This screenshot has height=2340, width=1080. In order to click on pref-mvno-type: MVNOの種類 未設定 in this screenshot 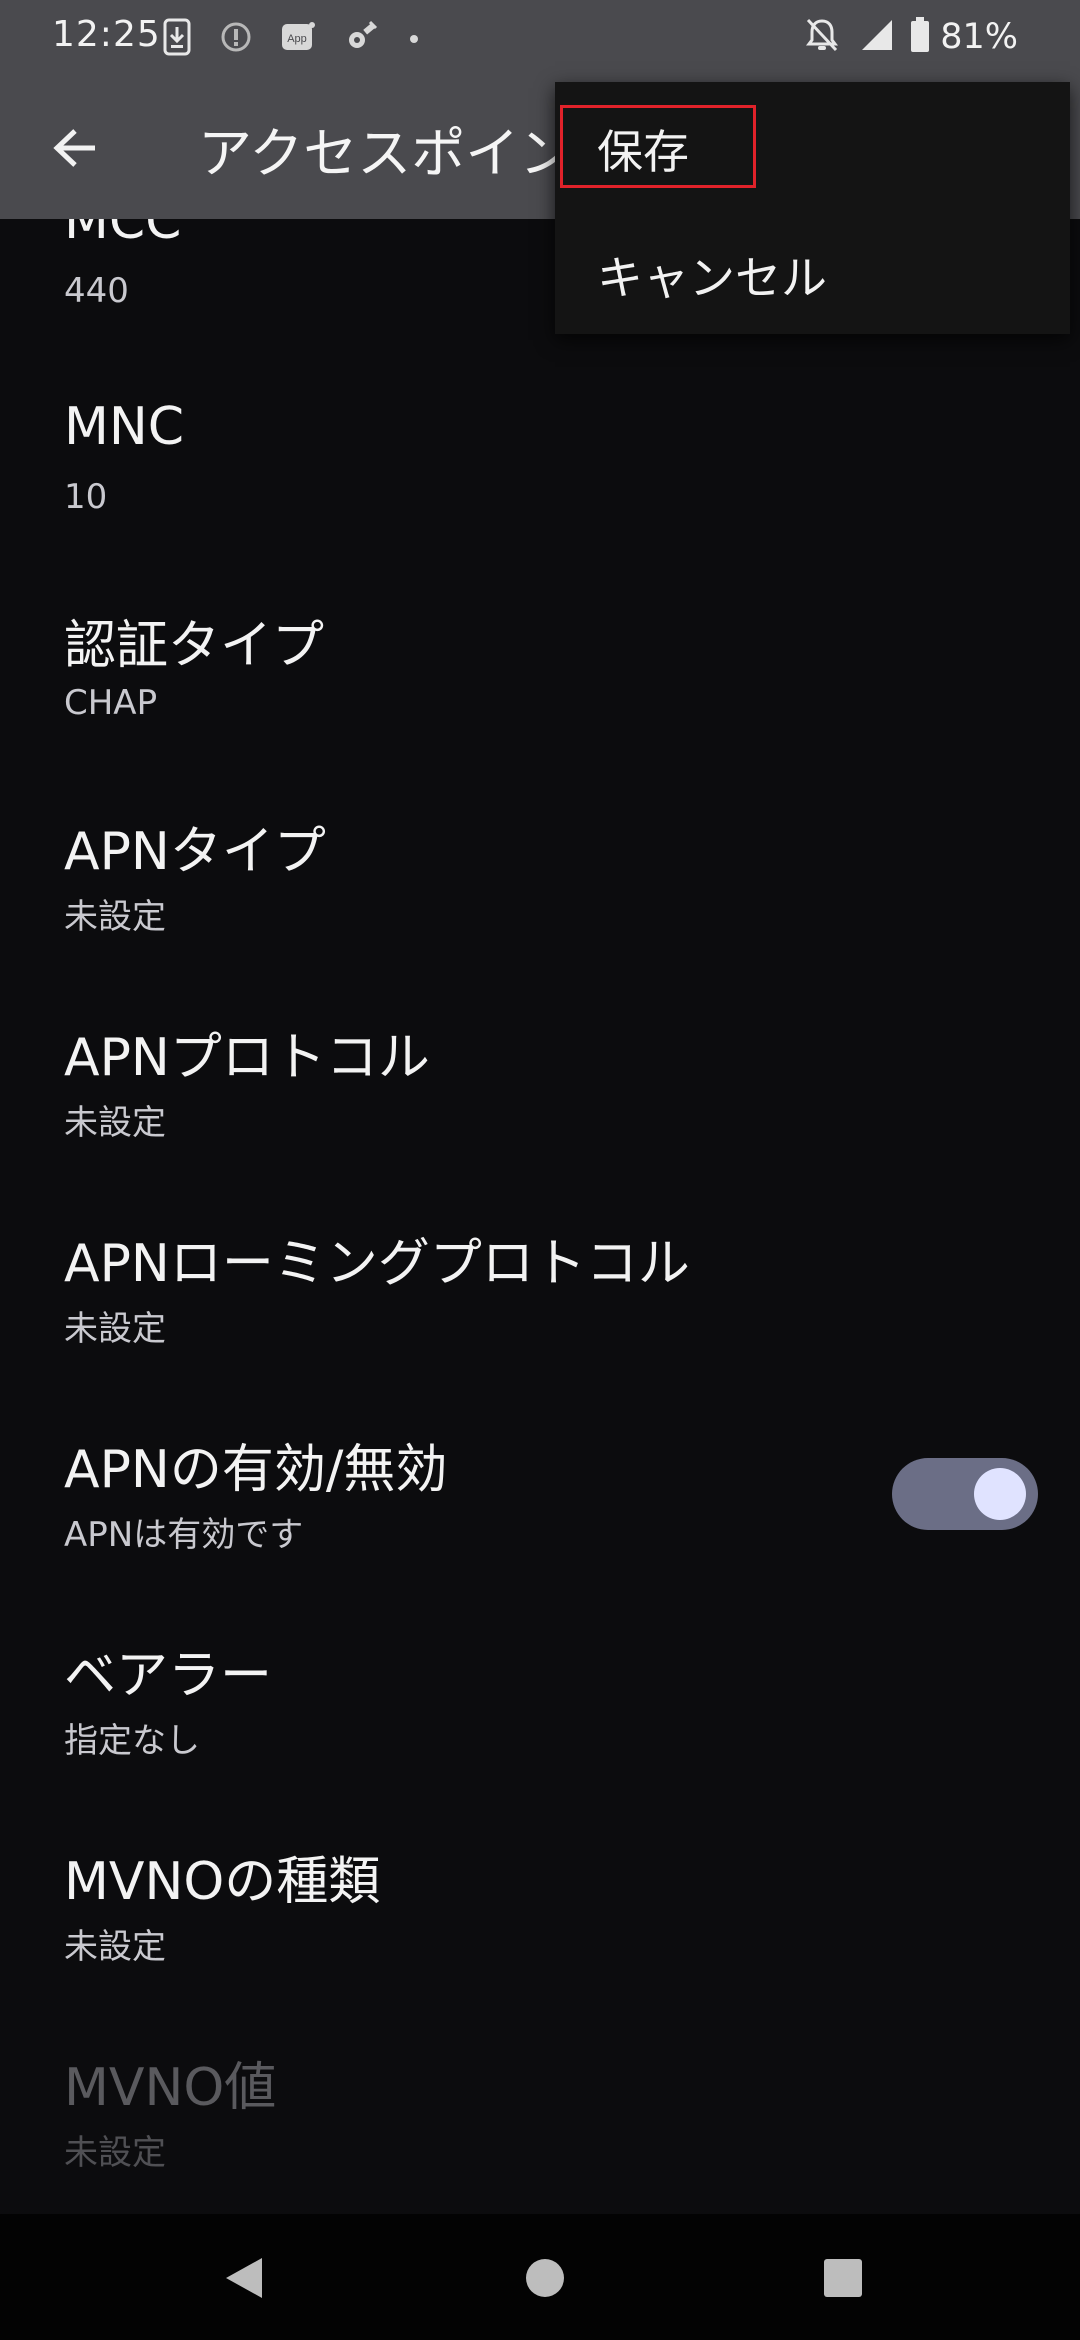, I will do `click(540, 1930)`.